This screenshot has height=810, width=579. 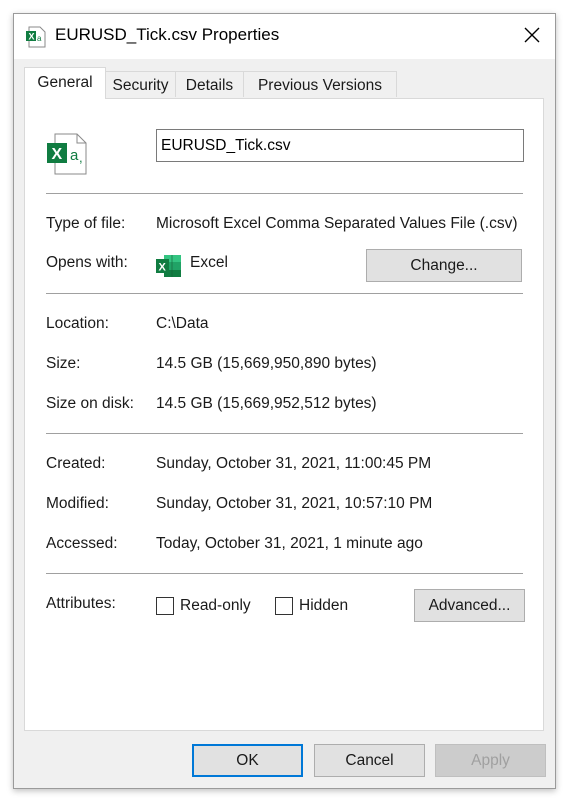 I want to click on modified-value: Sunday, October 31, 2021, 10:57:10 PM, so click(x=294, y=503).